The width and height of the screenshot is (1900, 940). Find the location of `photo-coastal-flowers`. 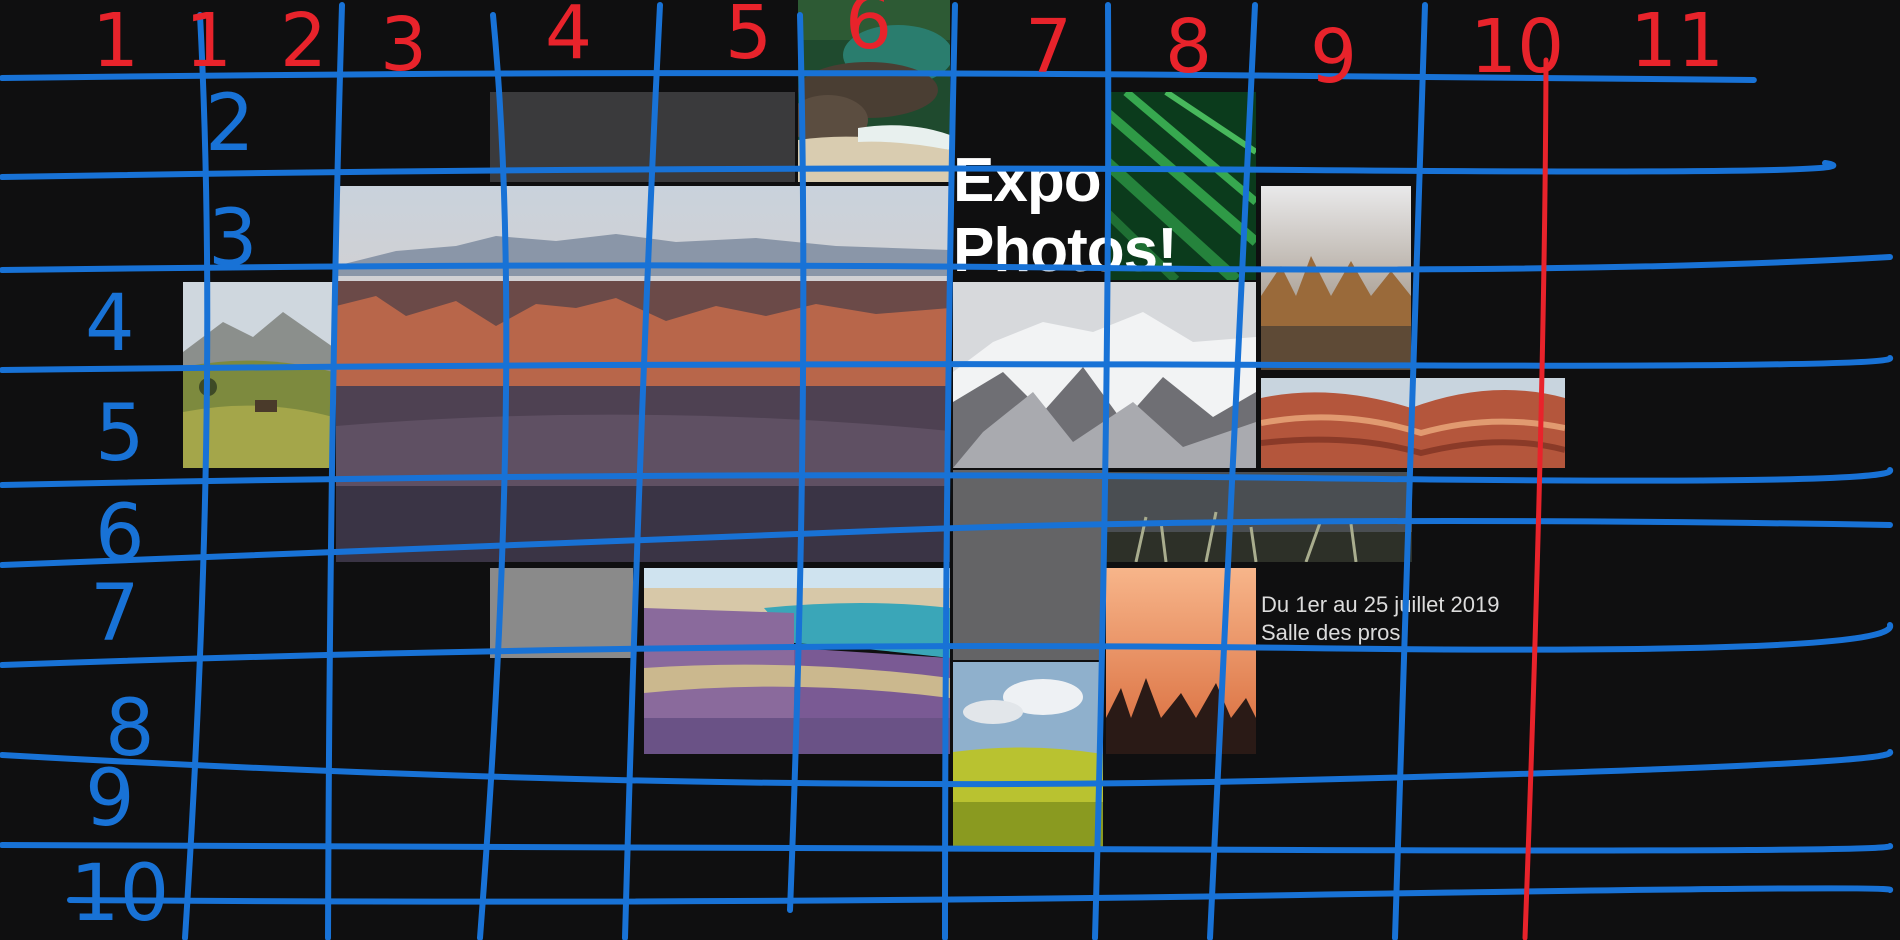

photo-coastal-flowers is located at coordinates (797, 661).